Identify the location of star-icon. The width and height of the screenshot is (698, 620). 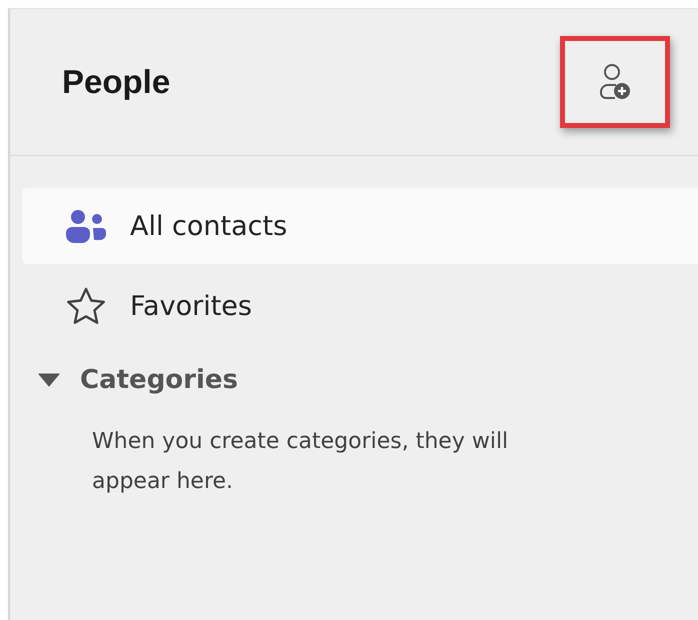
(86, 306).